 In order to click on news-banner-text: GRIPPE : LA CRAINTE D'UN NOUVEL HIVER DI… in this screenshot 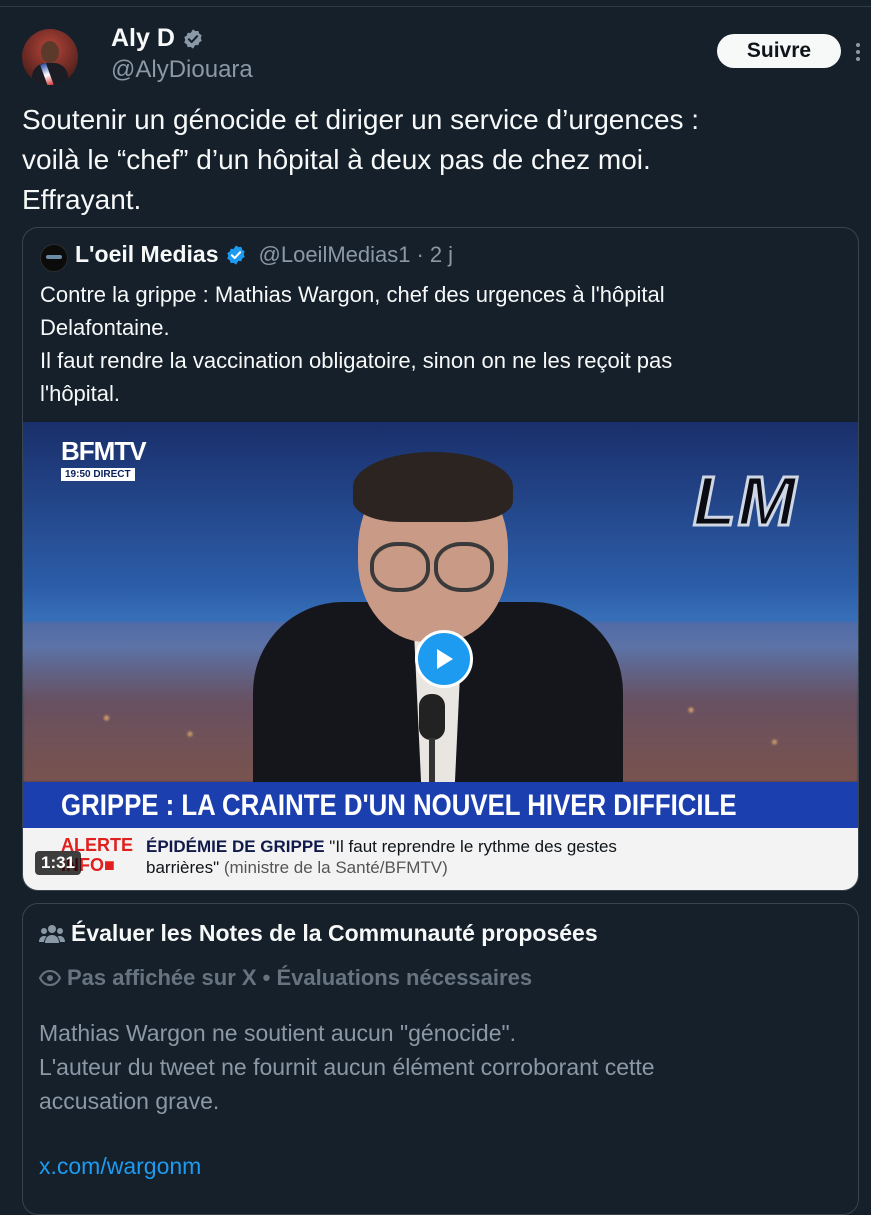, I will do `click(399, 805)`.